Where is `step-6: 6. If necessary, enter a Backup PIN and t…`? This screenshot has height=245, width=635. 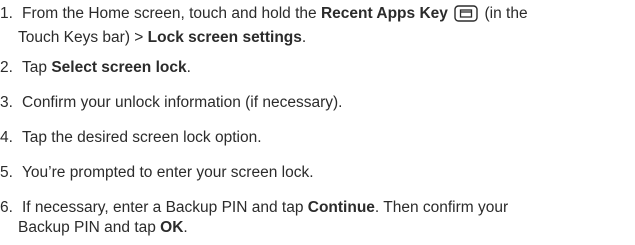
step-6: 6. If necessary, enter a Backup PIN and t… is located at coordinates (254, 218).